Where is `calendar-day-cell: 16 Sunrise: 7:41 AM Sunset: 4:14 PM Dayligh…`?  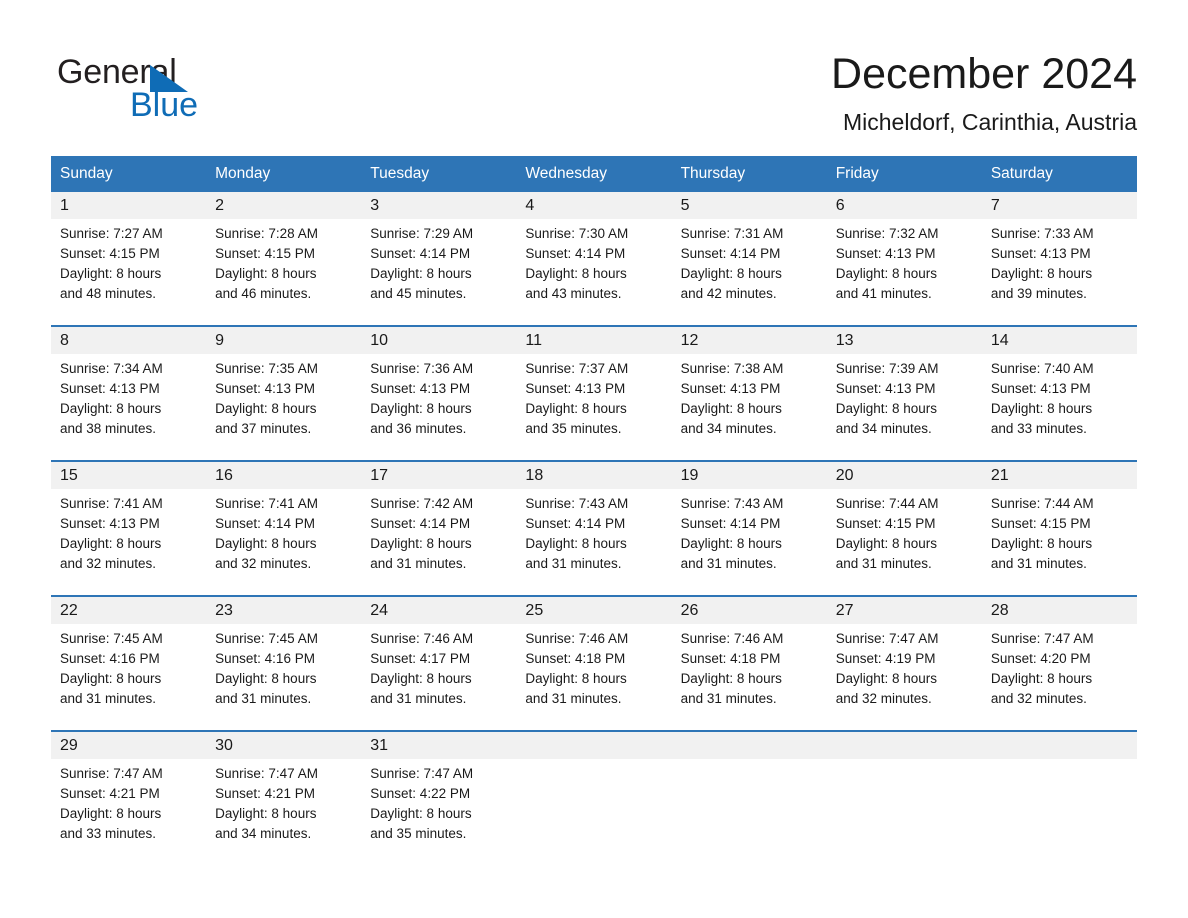
calendar-day-cell: 16 Sunrise: 7:41 AM Sunset: 4:14 PM Dayligh… is located at coordinates (284, 528).